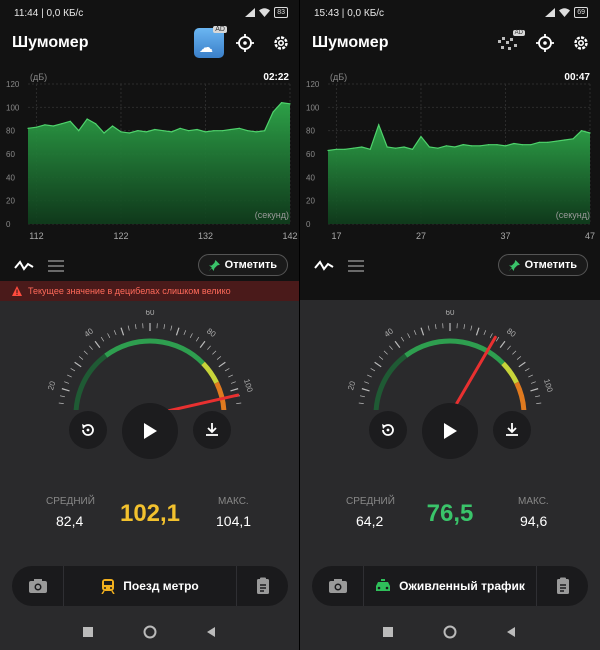 This screenshot has height=650, width=600. Describe the element at coordinates (511, 333) in the screenshot. I see `gauge-label: 80` at that location.